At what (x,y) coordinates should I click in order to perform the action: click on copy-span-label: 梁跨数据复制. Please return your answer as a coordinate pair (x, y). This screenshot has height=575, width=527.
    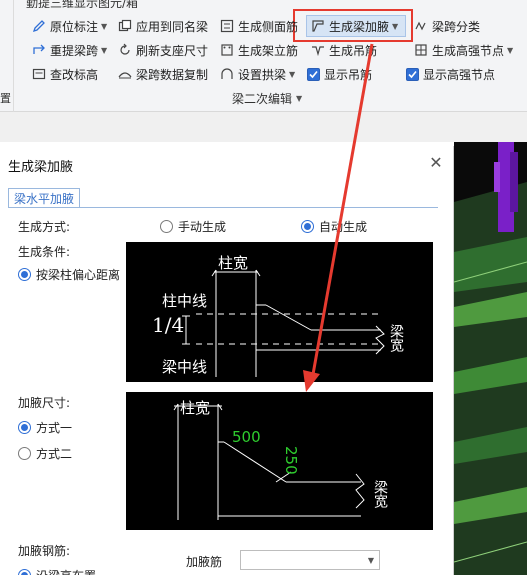
    Looking at the image, I should click on (172, 74).